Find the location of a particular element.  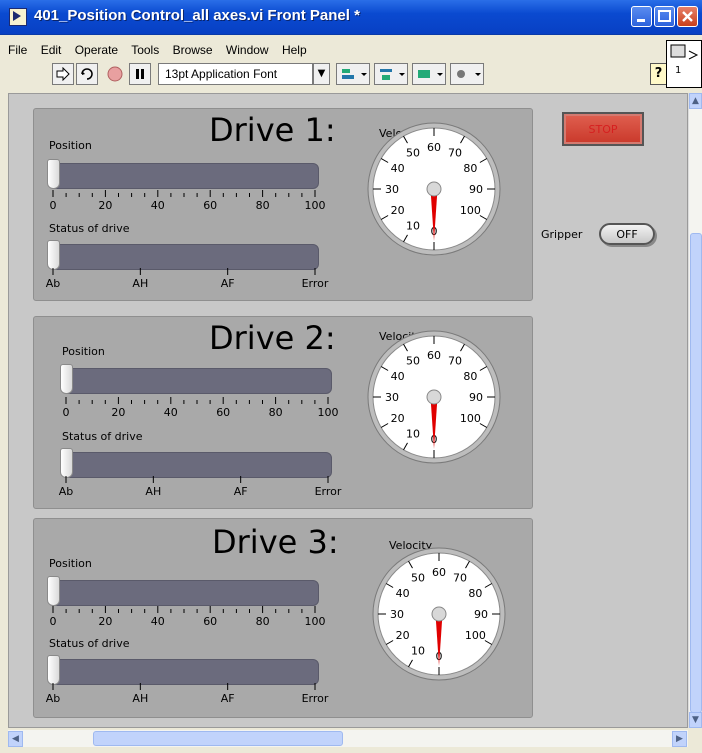

vertical-scrollbar: ▲ ▼ is located at coordinates (695, 410).